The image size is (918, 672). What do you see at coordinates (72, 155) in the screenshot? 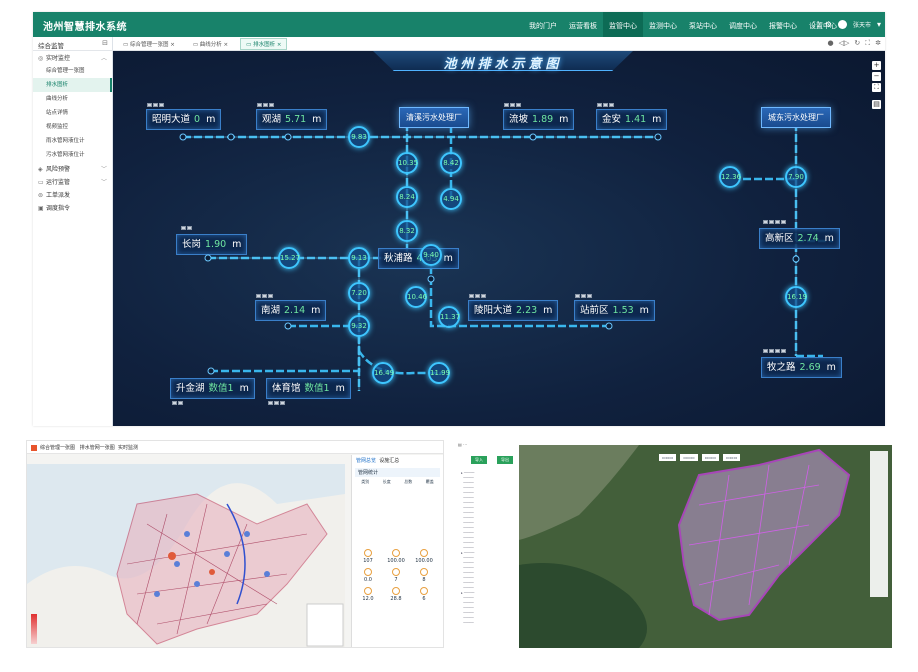
I see `menu-item-sewage-level: 污水管网液位计` at bounding box center [72, 155].